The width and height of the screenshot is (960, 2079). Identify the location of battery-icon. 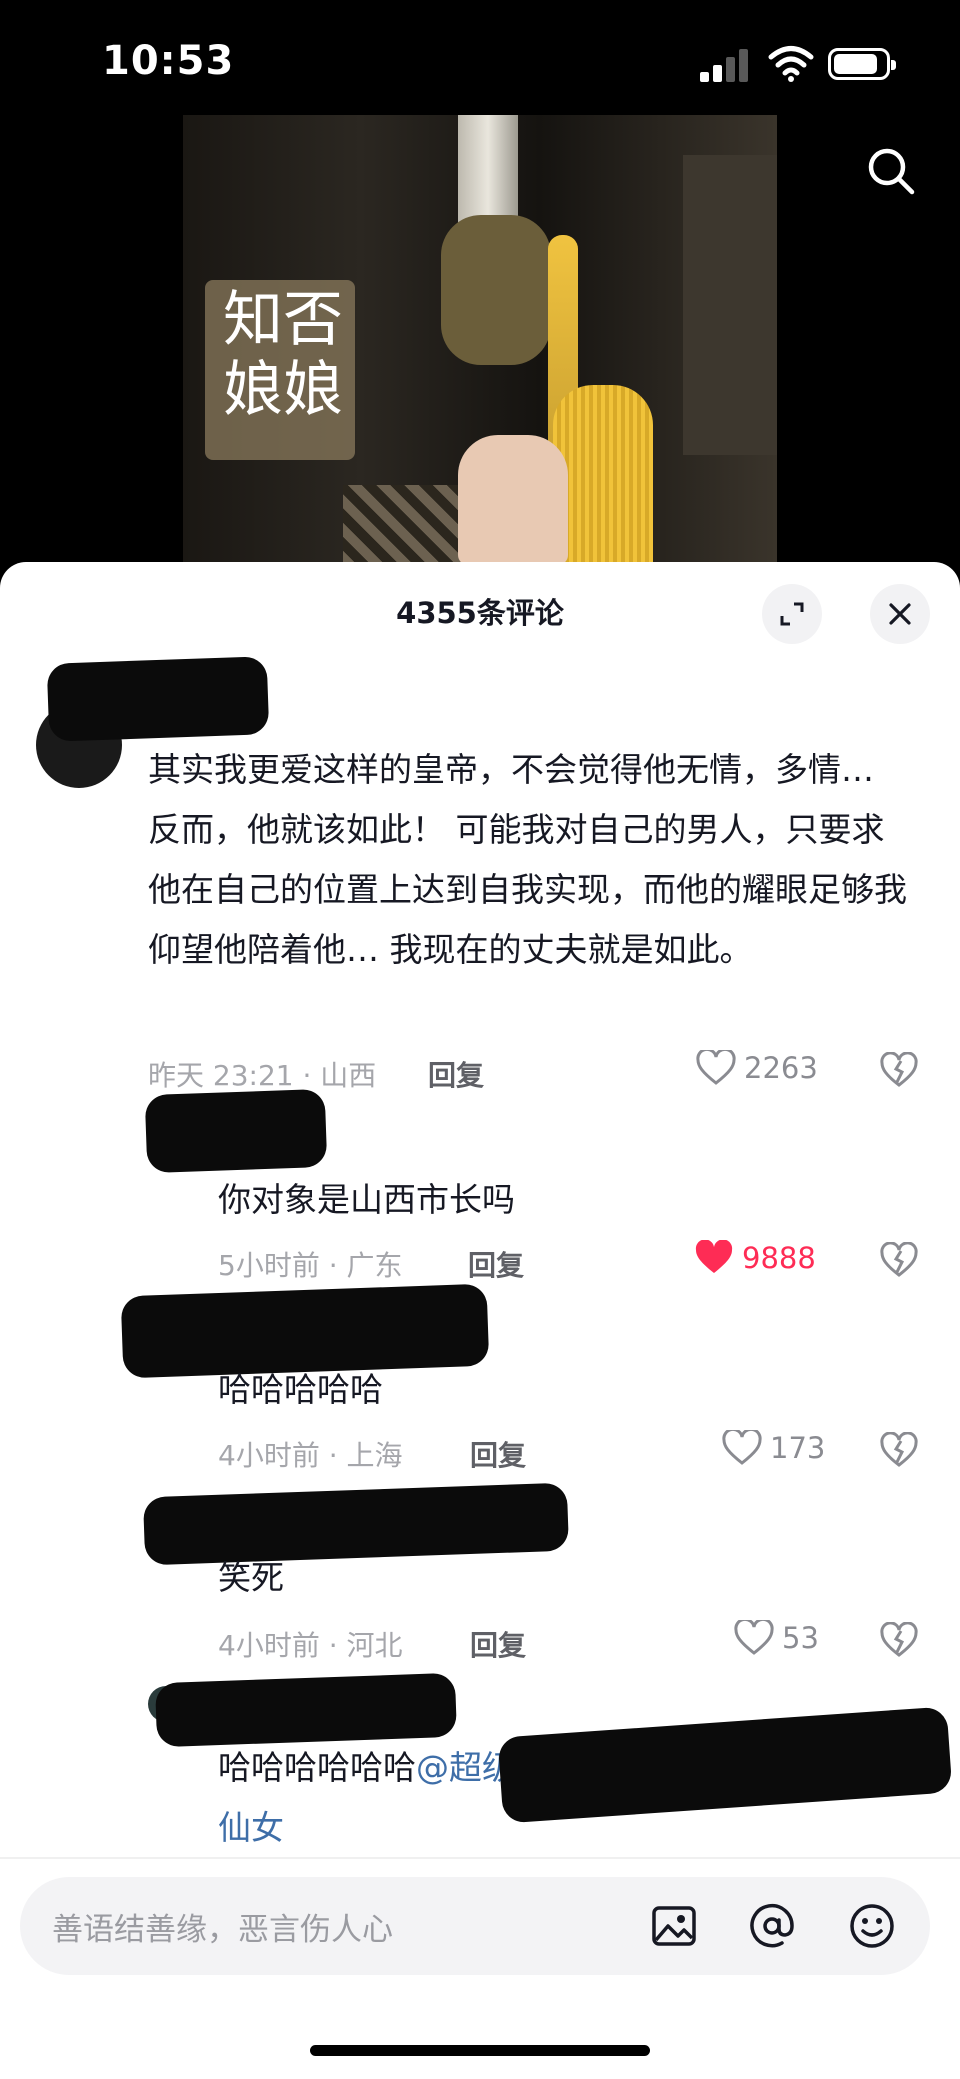
(862, 64).